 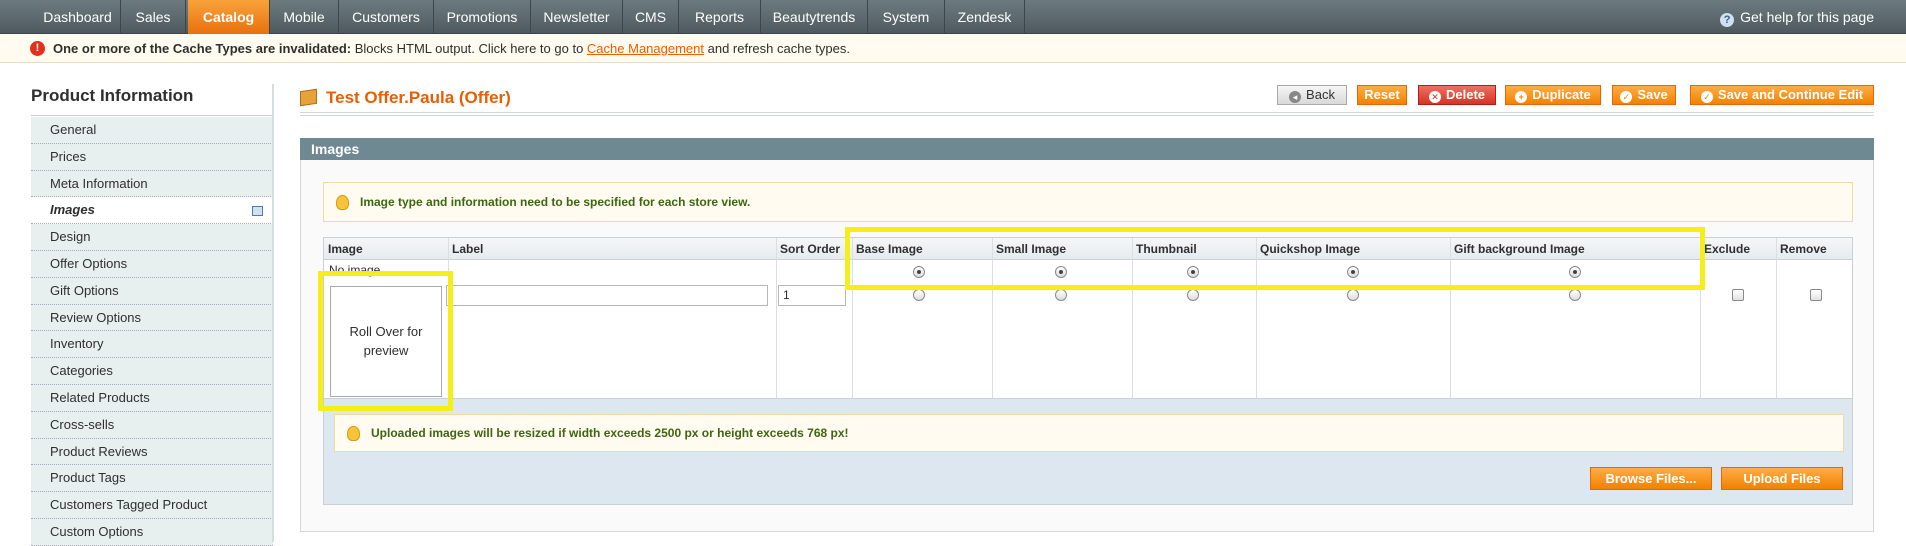 I want to click on tab-offer-options: Offer Options, so click(x=152, y=264).